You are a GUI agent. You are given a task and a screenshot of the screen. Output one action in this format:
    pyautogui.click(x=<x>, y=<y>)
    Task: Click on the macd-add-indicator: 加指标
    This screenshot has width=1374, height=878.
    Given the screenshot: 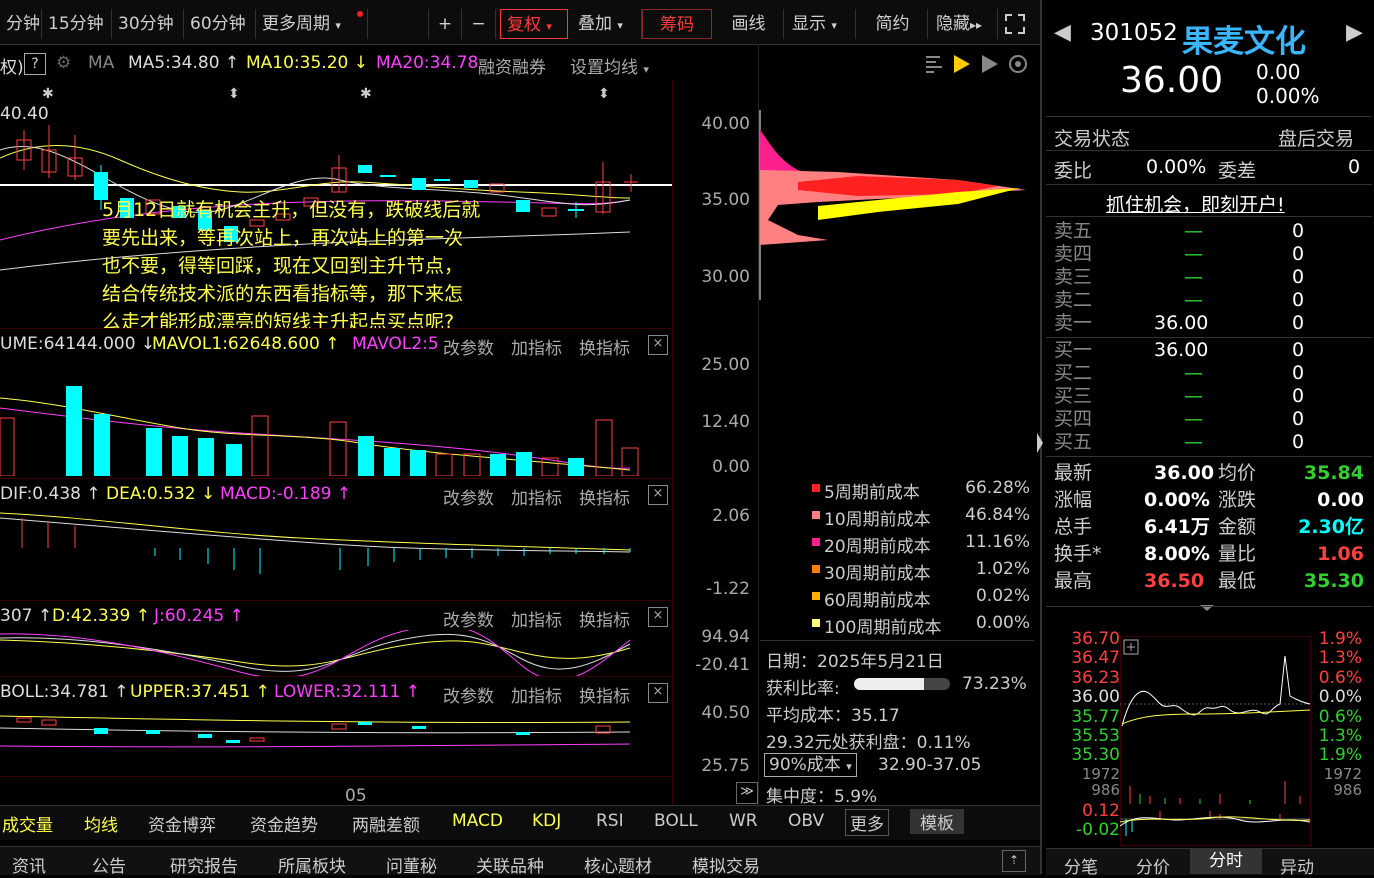 What is the action you would take?
    pyautogui.click(x=536, y=496)
    